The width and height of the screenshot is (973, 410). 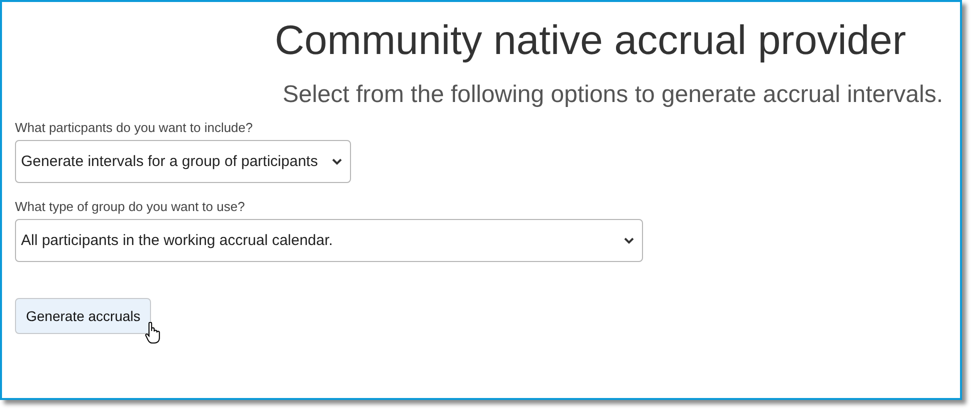 I want to click on dropdown-select: All participants in the working accrual calendar., so click(x=329, y=240).